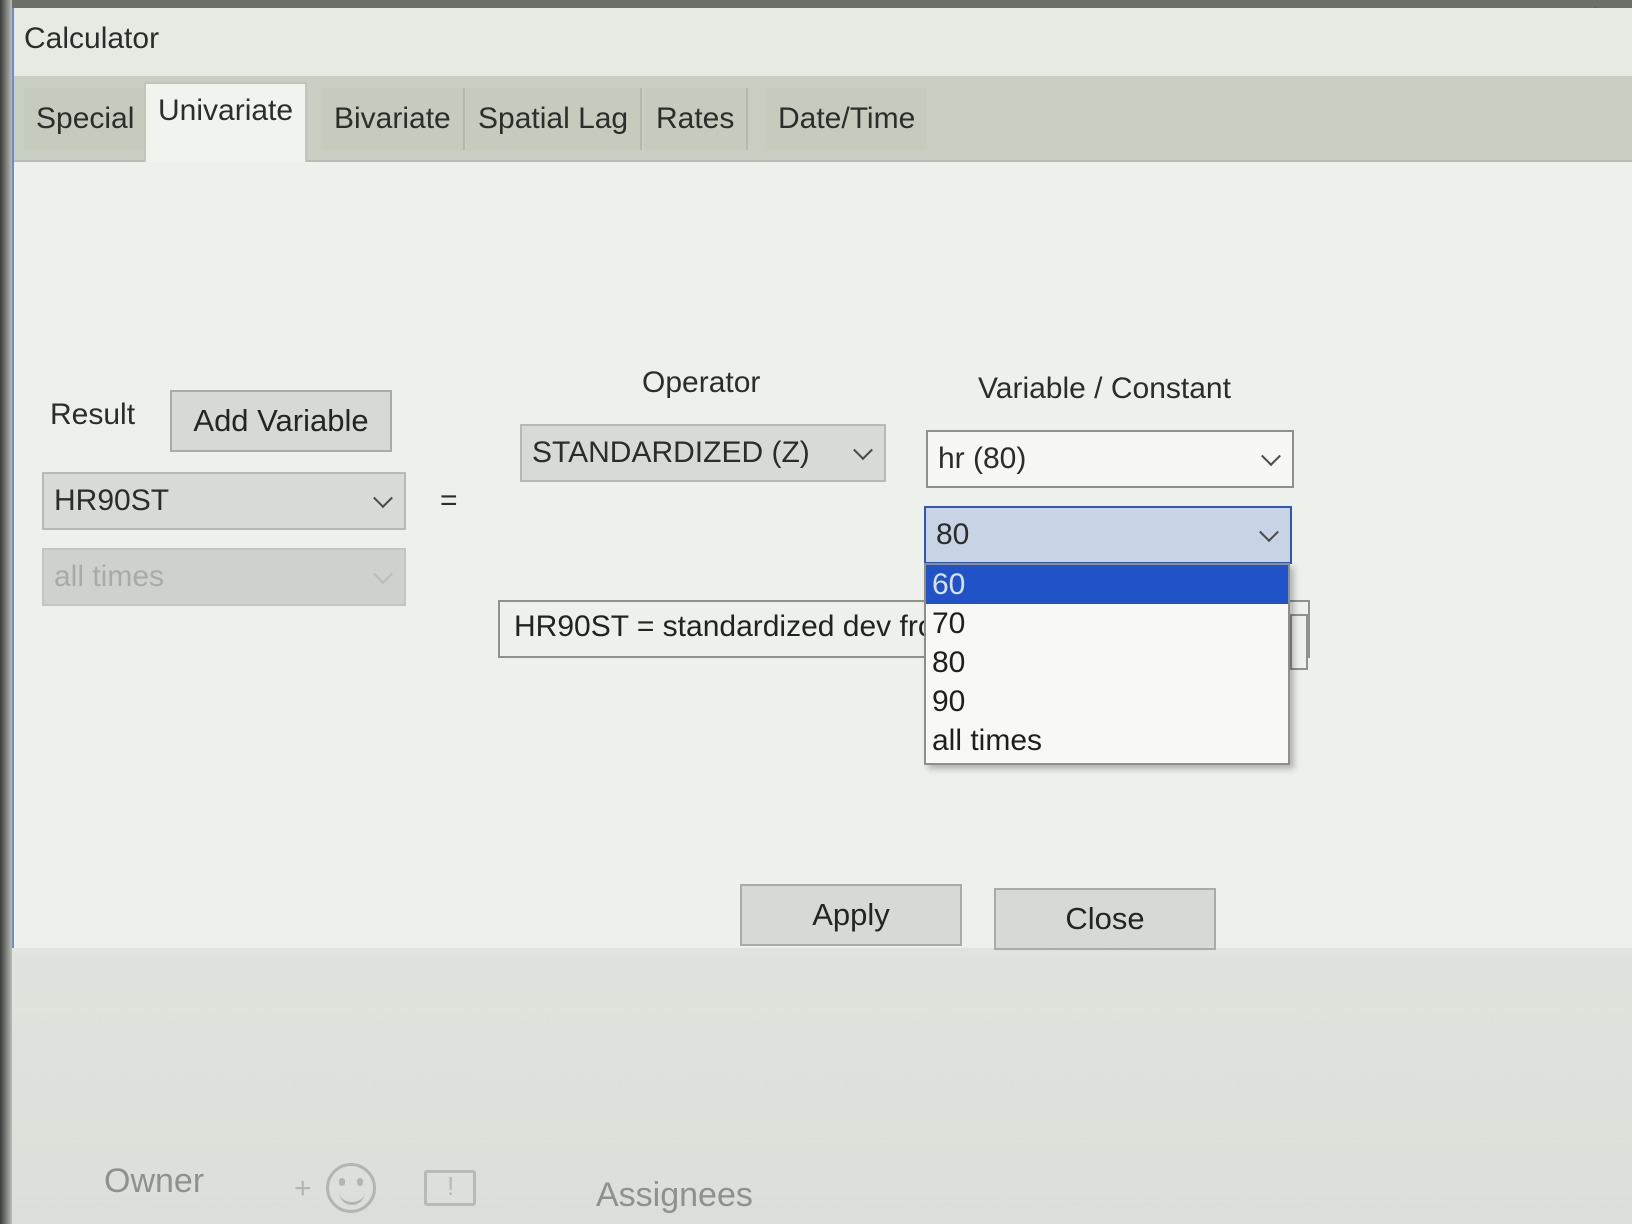  Describe the element at coordinates (674, 1195) in the screenshot. I see `assignees-label: Assignees` at that location.